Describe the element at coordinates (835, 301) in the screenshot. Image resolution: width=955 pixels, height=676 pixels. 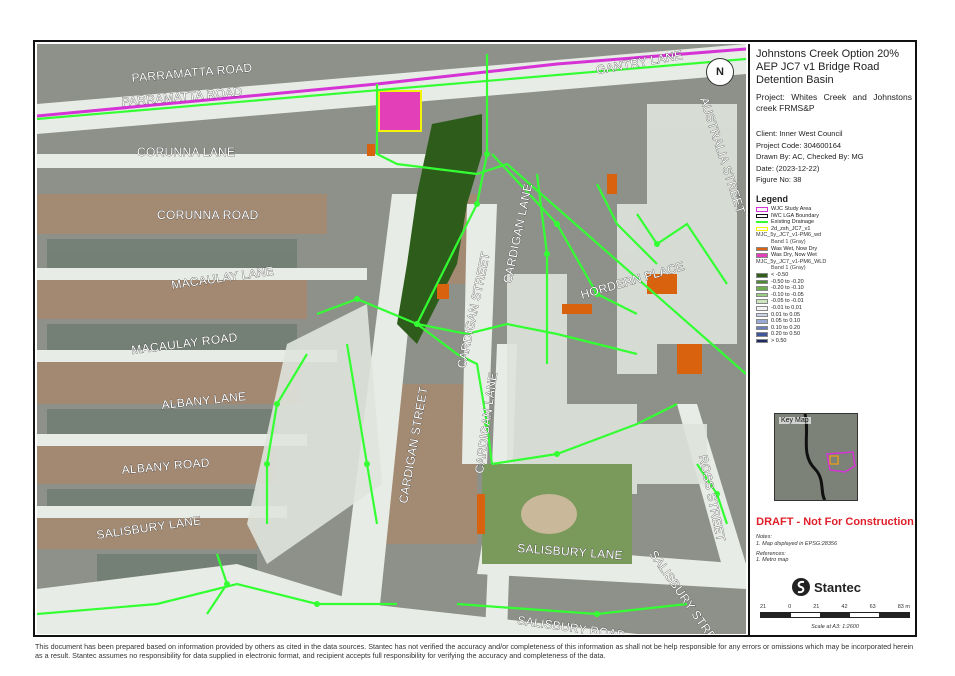
I see `legend-item: -0.05 to -0.01` at that location.